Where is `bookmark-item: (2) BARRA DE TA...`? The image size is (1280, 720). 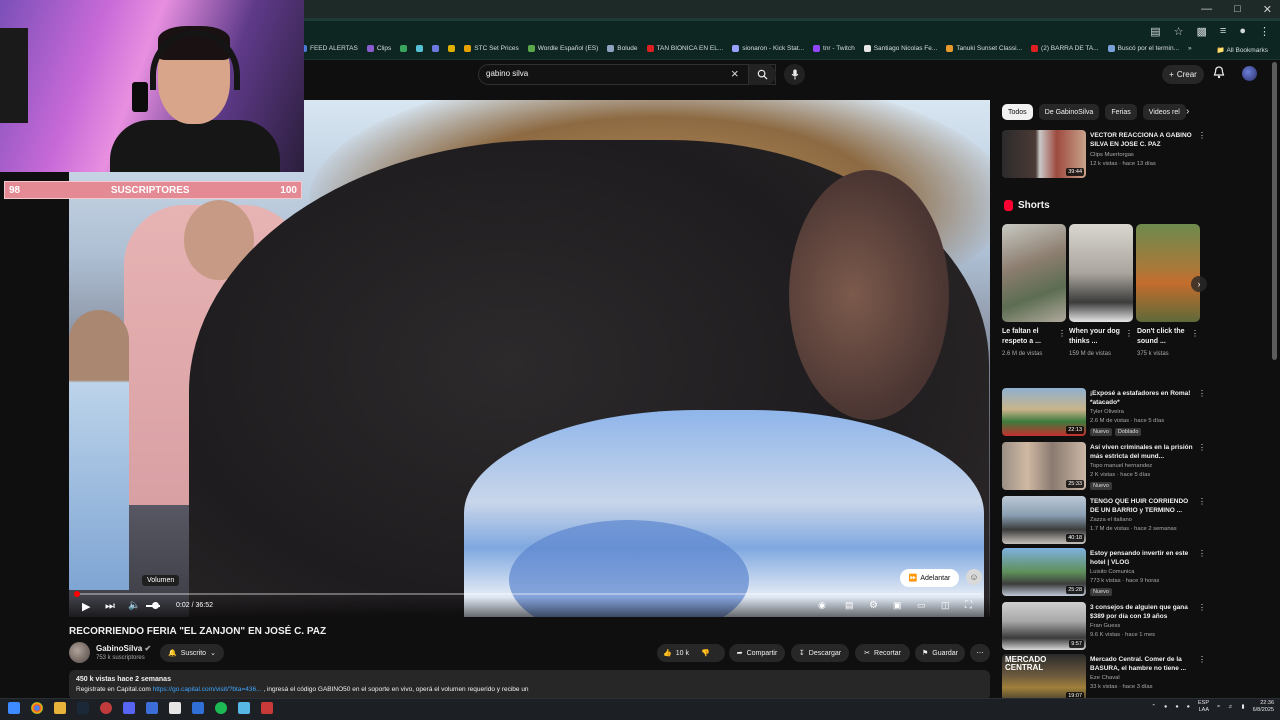
bookmark-item: (2) BARRA DE TA... is located at coordinates (1065, 48).